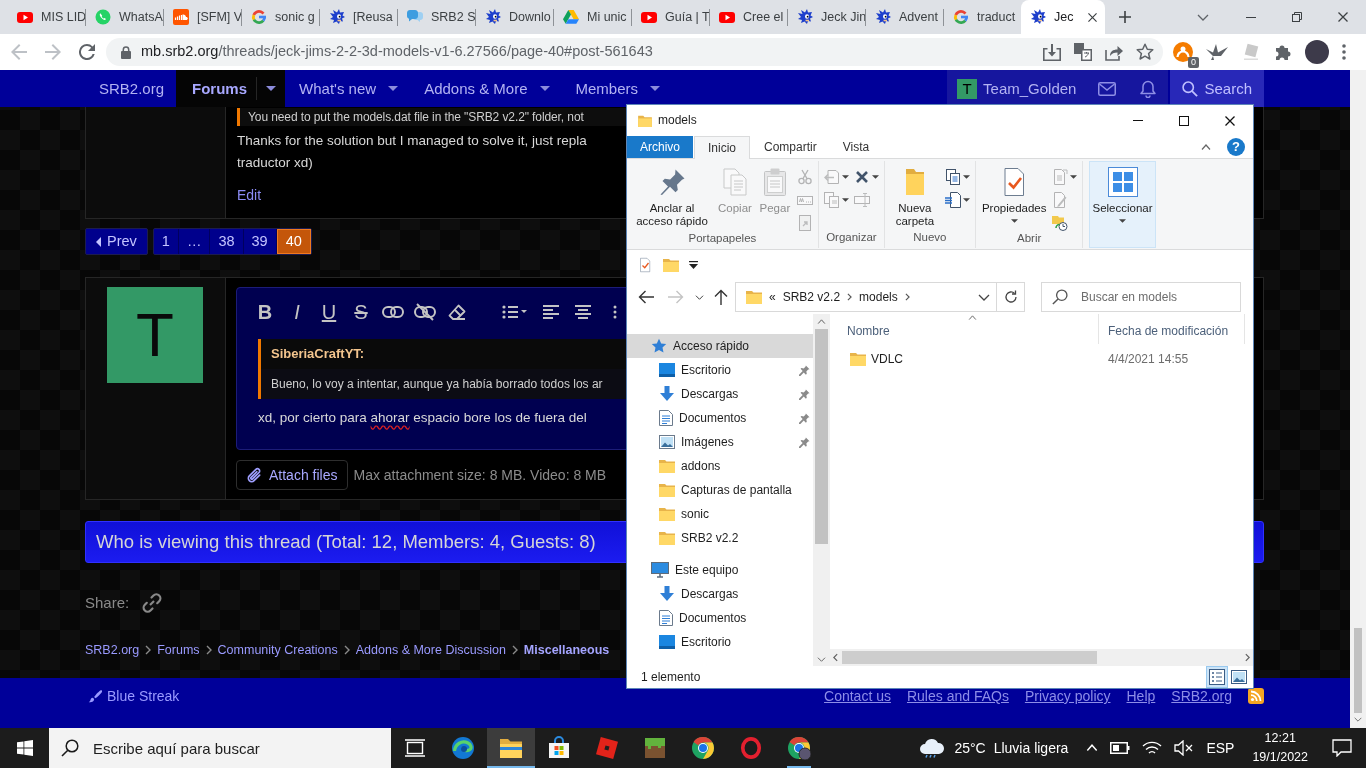 Image resolution: width=1366 pixels, height=768 pixels. What do you see at coordinates (1217, 52) in the screenshot?
I see `paper-crane-icon` at bounding box center [1217, 52].